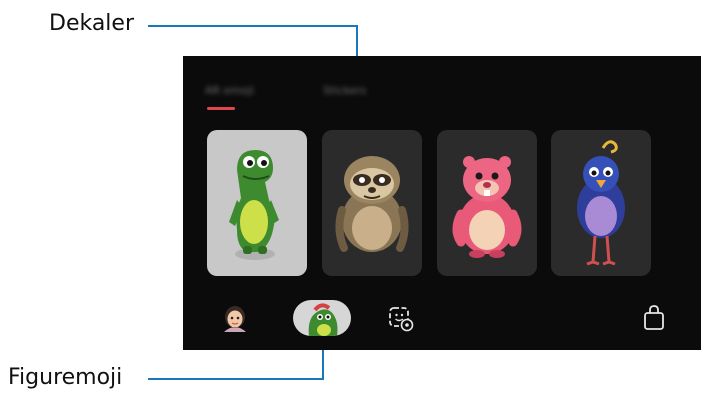 The height and width of the screenshot is (396, 701). I want to click on character-card-pink-bear, so click(487, 203).